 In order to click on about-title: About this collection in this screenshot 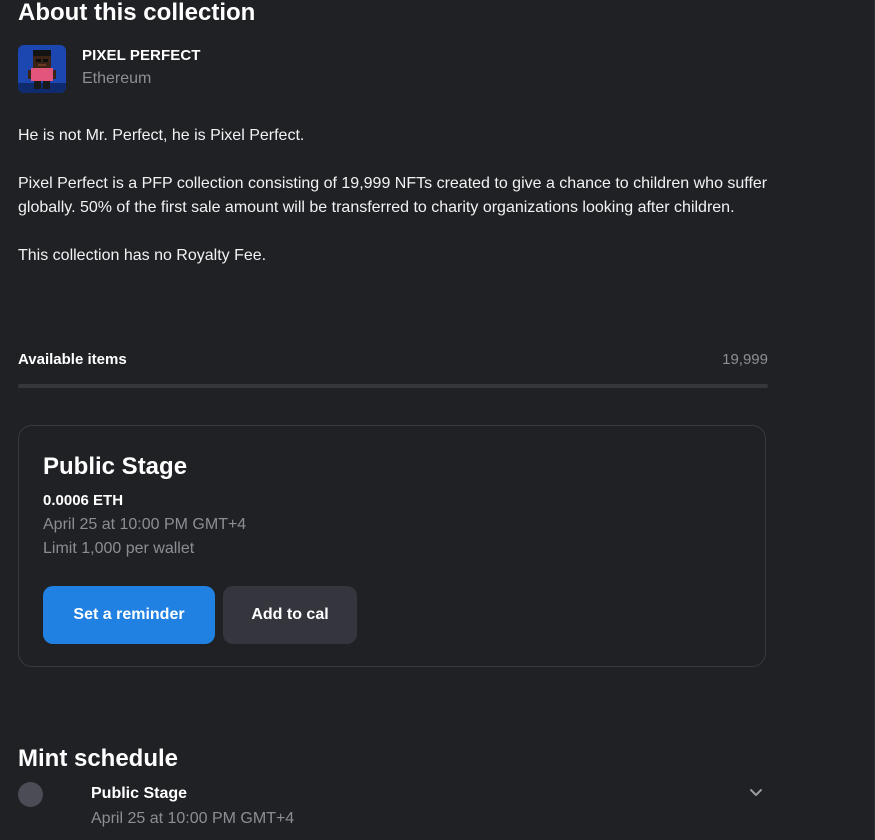, I will do `click(137, 13)`.